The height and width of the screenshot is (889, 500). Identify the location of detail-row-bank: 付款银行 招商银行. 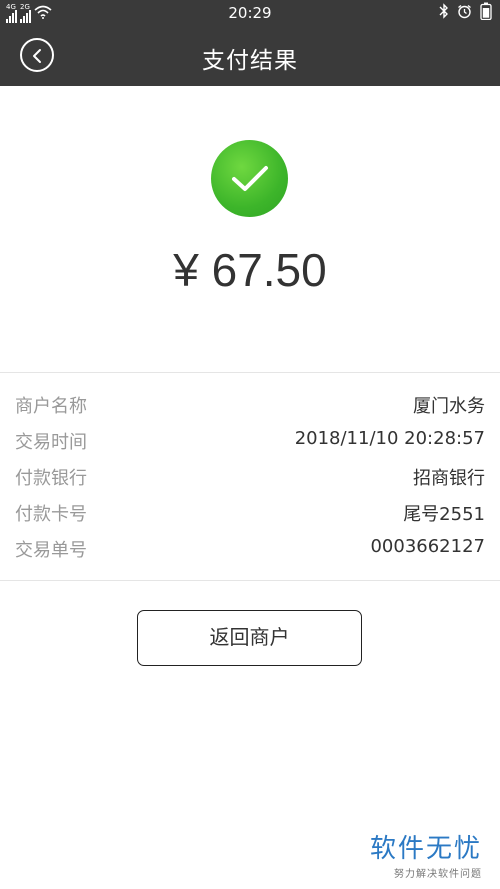
(250, 476).